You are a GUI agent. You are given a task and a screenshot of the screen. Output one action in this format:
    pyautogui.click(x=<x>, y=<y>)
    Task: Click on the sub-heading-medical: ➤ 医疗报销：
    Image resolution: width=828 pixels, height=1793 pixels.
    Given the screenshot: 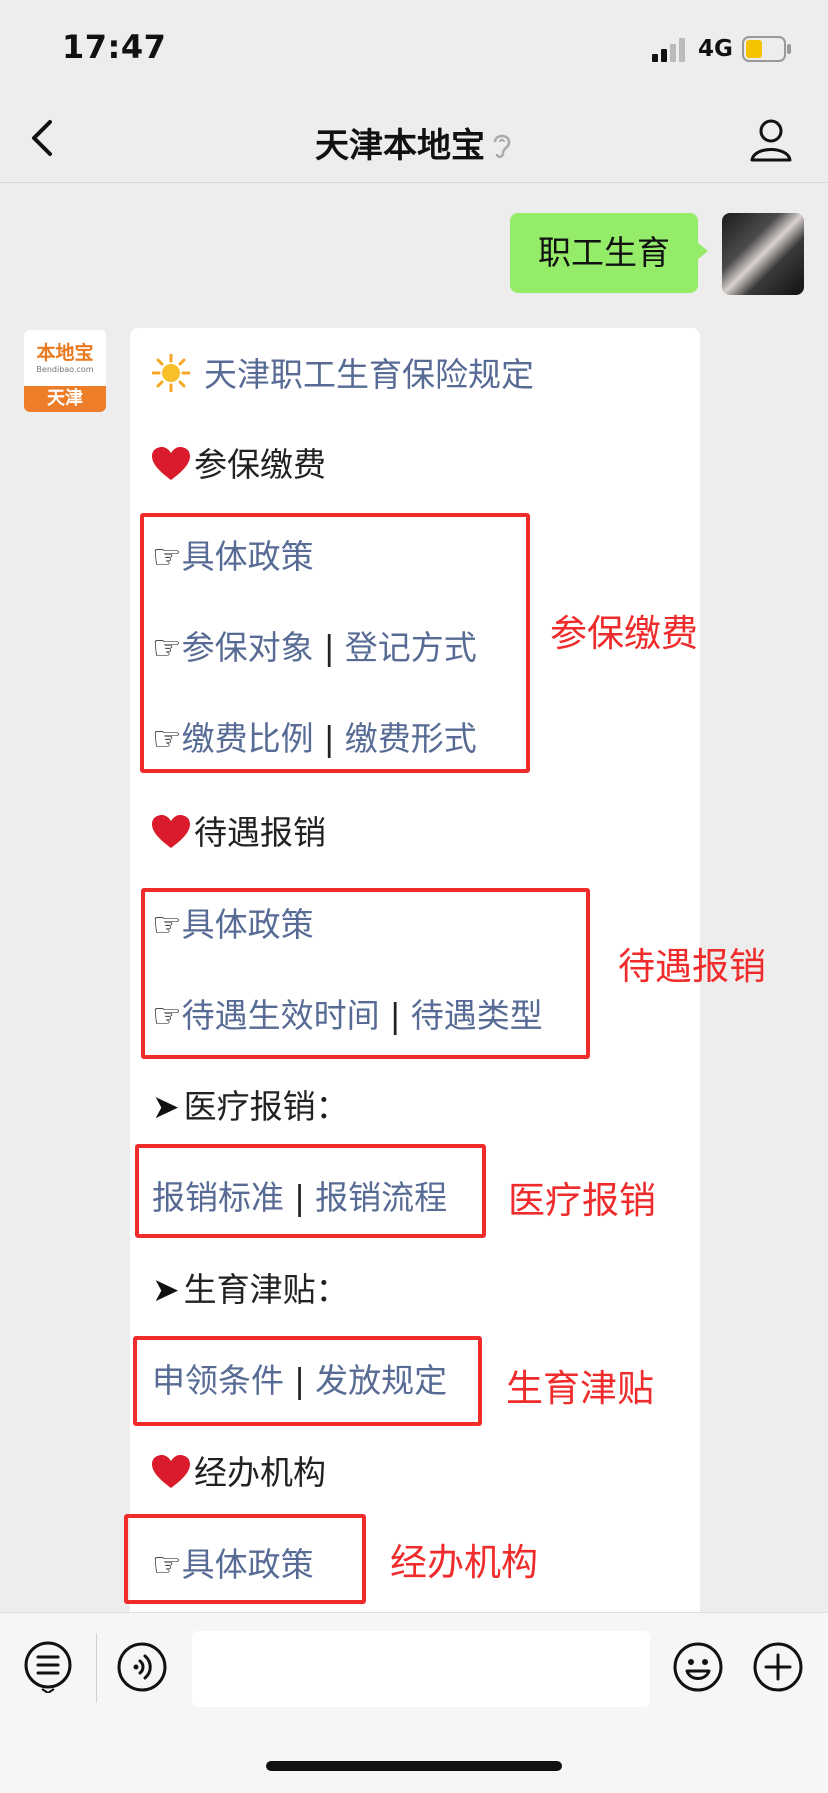 What is the action you would take?
    pyautogui.click(x=250, y=1104)
    